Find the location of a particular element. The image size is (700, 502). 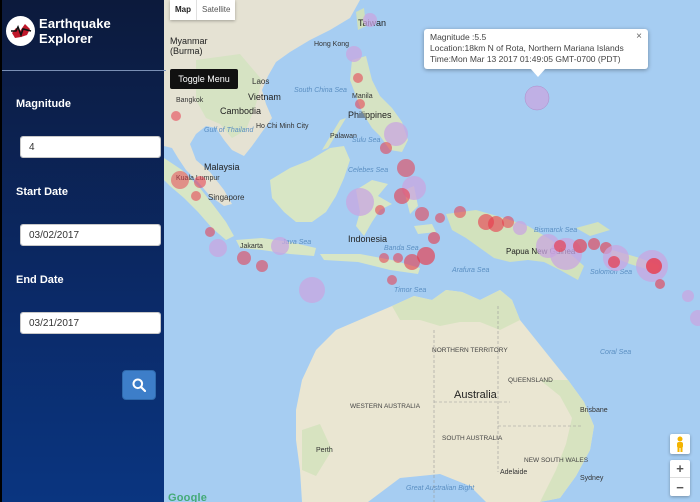

label-timor-sea: Timor Sea is located at coordinates (410, 290).